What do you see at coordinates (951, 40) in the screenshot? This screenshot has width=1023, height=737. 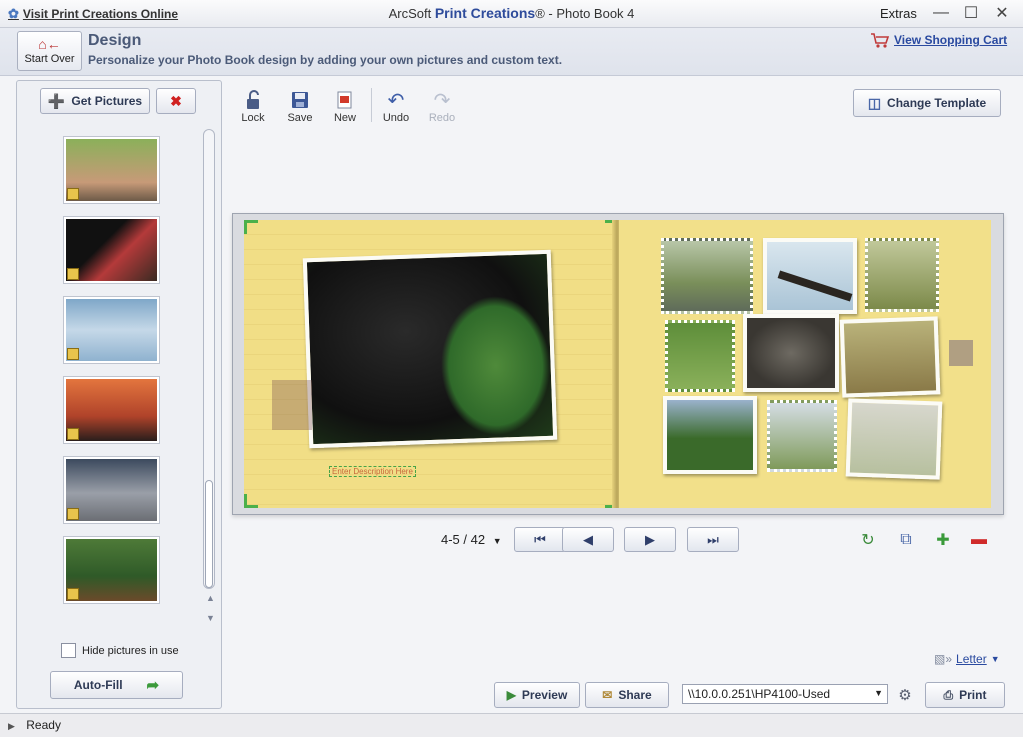 I see `cart-label: View Shopping Cart` at bounding box center [951, 40].